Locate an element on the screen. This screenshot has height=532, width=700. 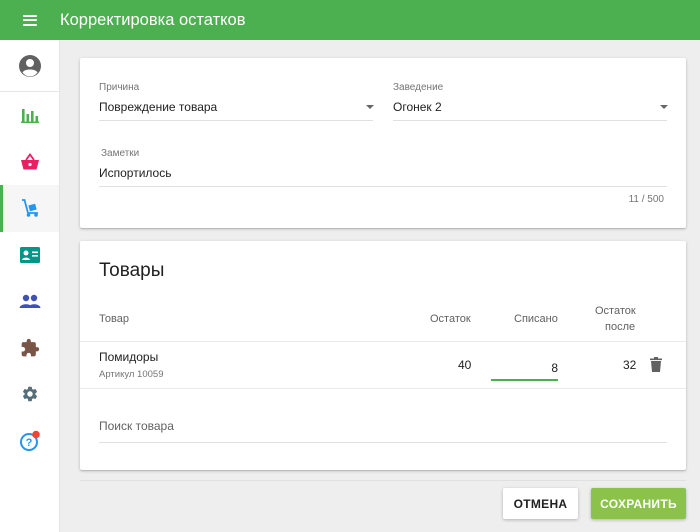
notes-underline is located at coordinates (383, 186).